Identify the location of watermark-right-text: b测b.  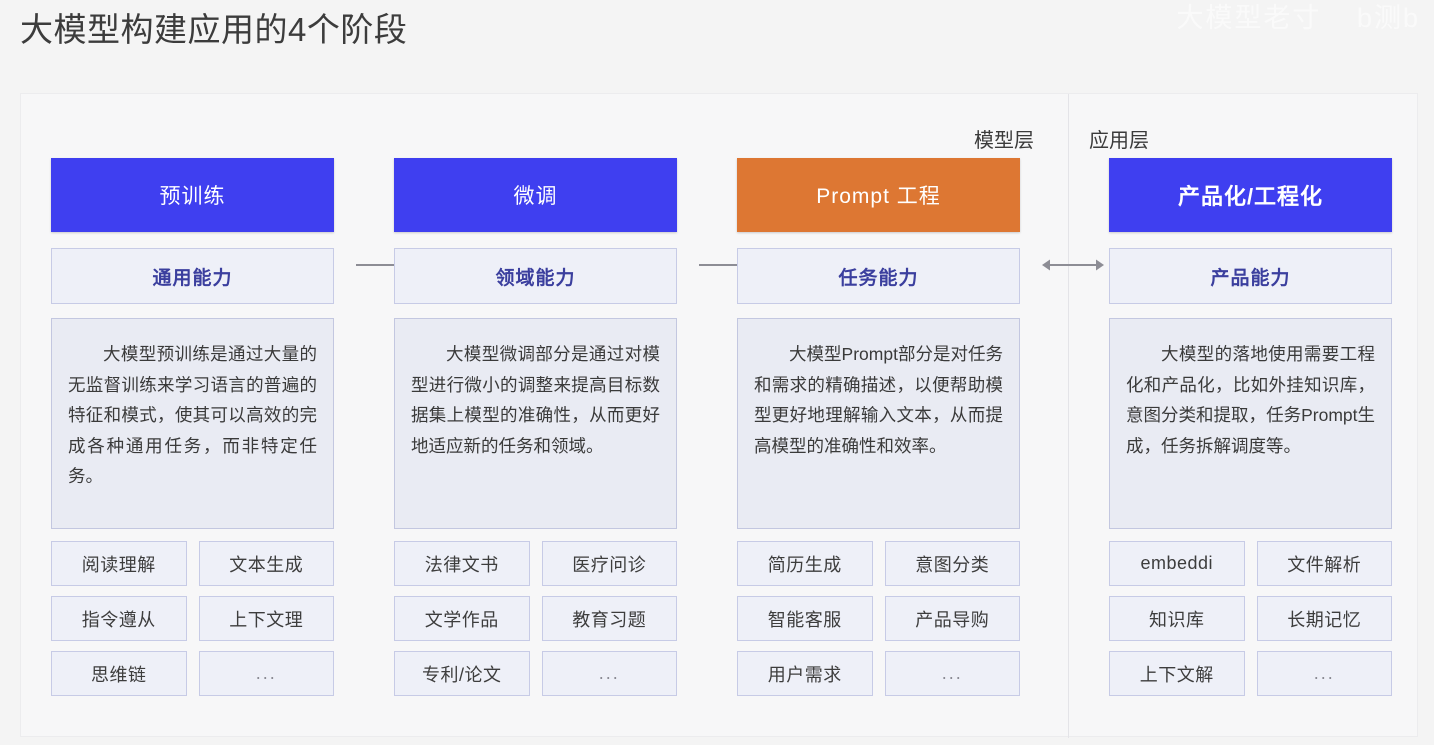
(1388, 18).